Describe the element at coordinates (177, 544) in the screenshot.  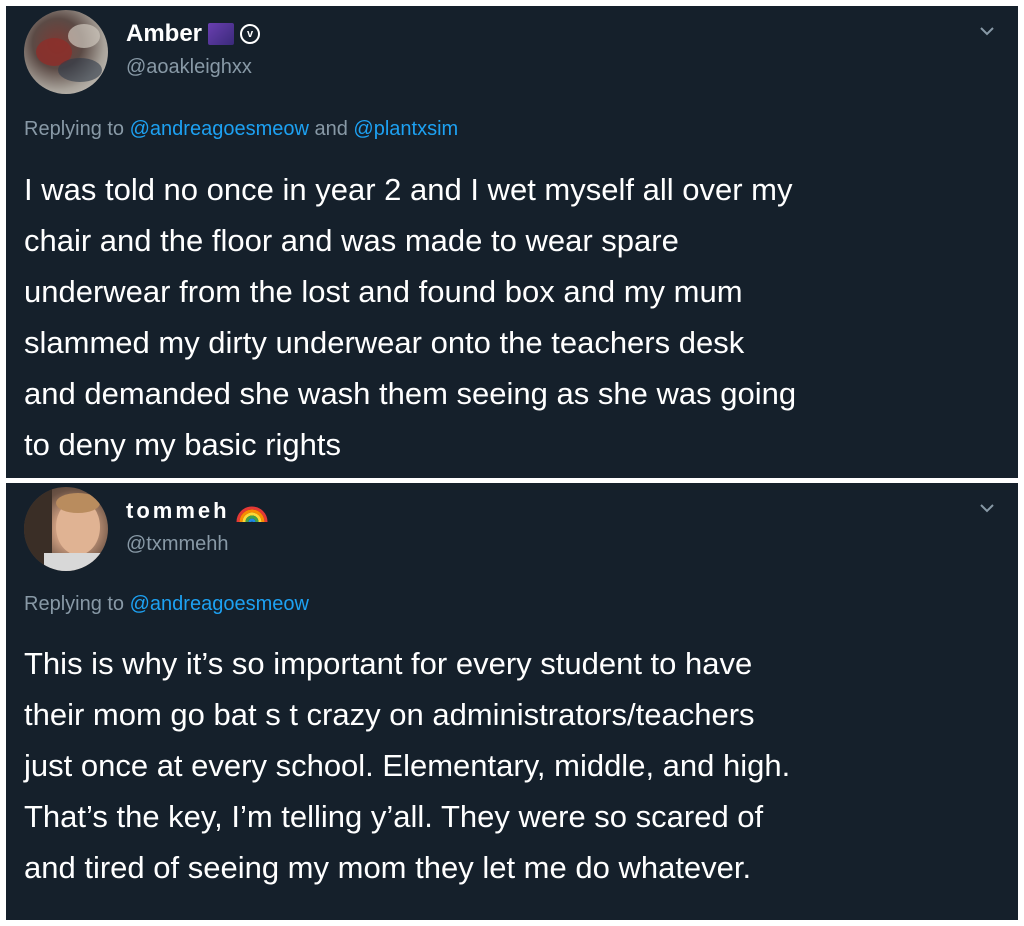
I see `user-handle: @txmmehh` at that location.